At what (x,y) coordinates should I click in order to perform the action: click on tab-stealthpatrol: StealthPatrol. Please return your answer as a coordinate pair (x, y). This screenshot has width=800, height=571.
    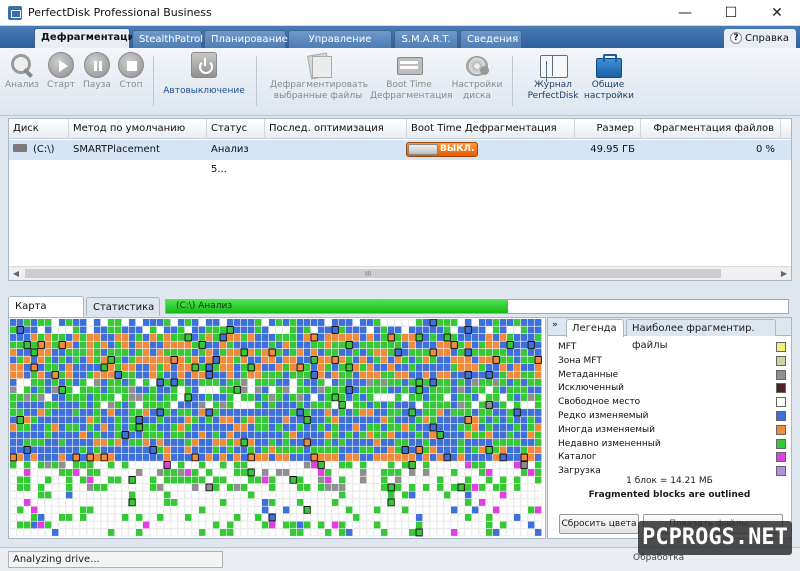
    Looking at the image, I should click on (167, 39).